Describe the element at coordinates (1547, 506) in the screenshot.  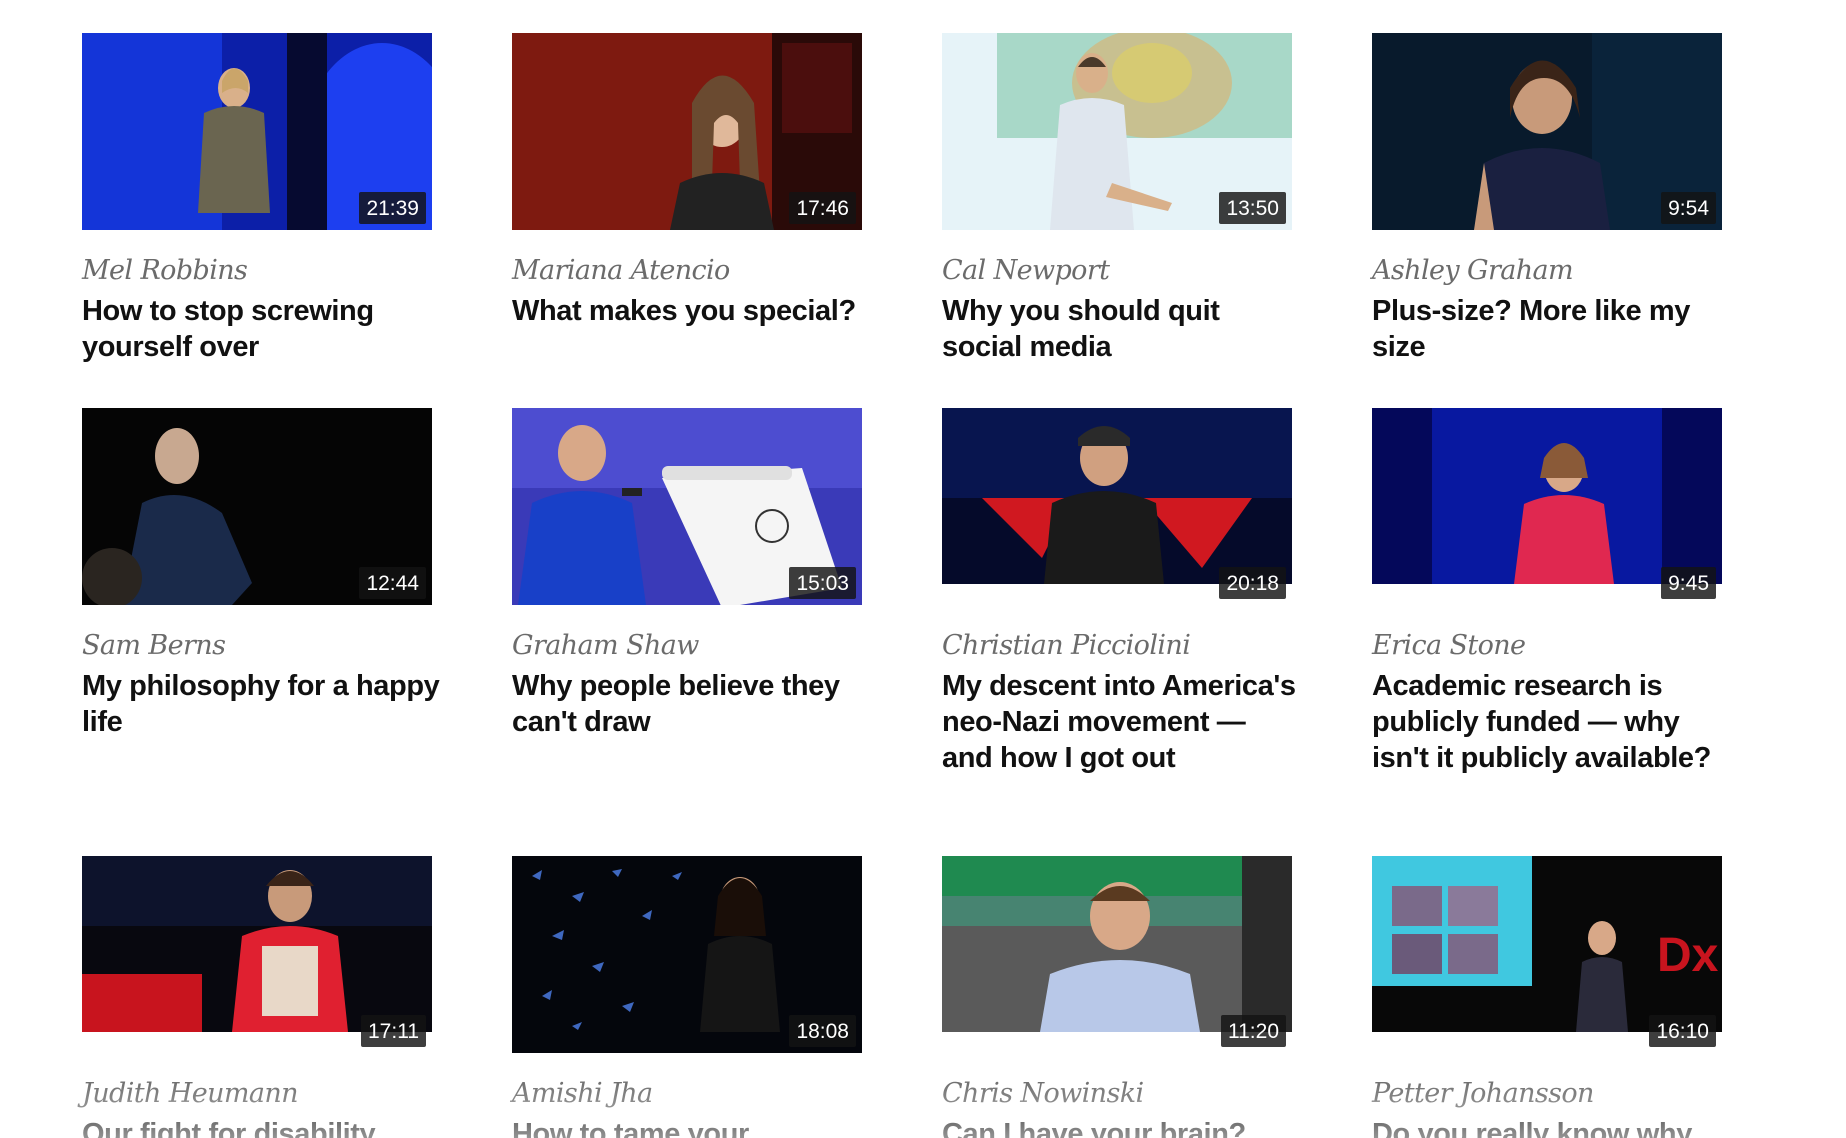
I see `talk-thumbnail: 9:45` at that location.